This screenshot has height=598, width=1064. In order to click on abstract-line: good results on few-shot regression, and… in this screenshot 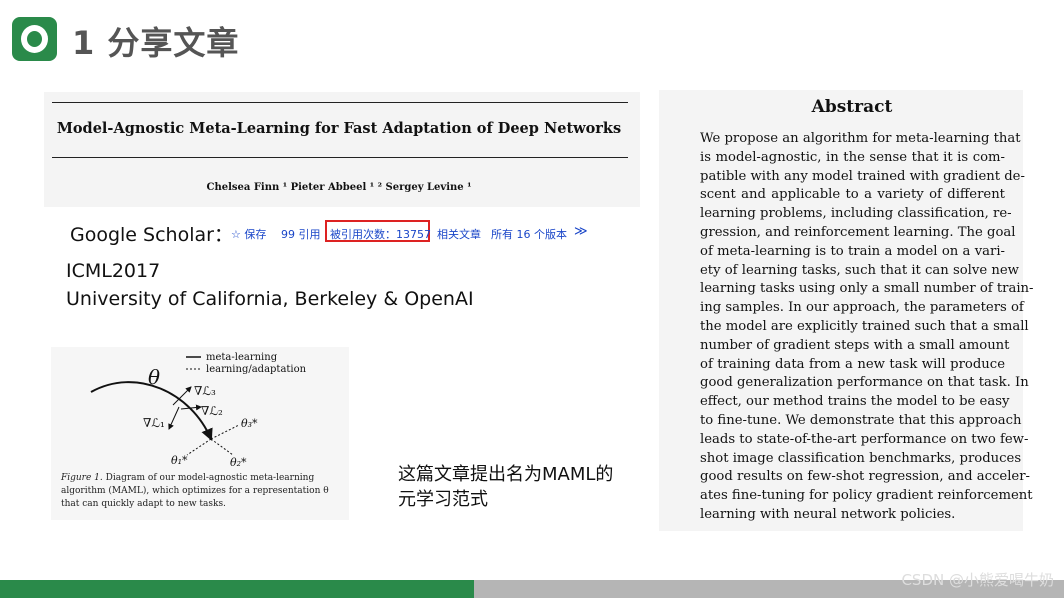, I will do `click(865, 477)`.